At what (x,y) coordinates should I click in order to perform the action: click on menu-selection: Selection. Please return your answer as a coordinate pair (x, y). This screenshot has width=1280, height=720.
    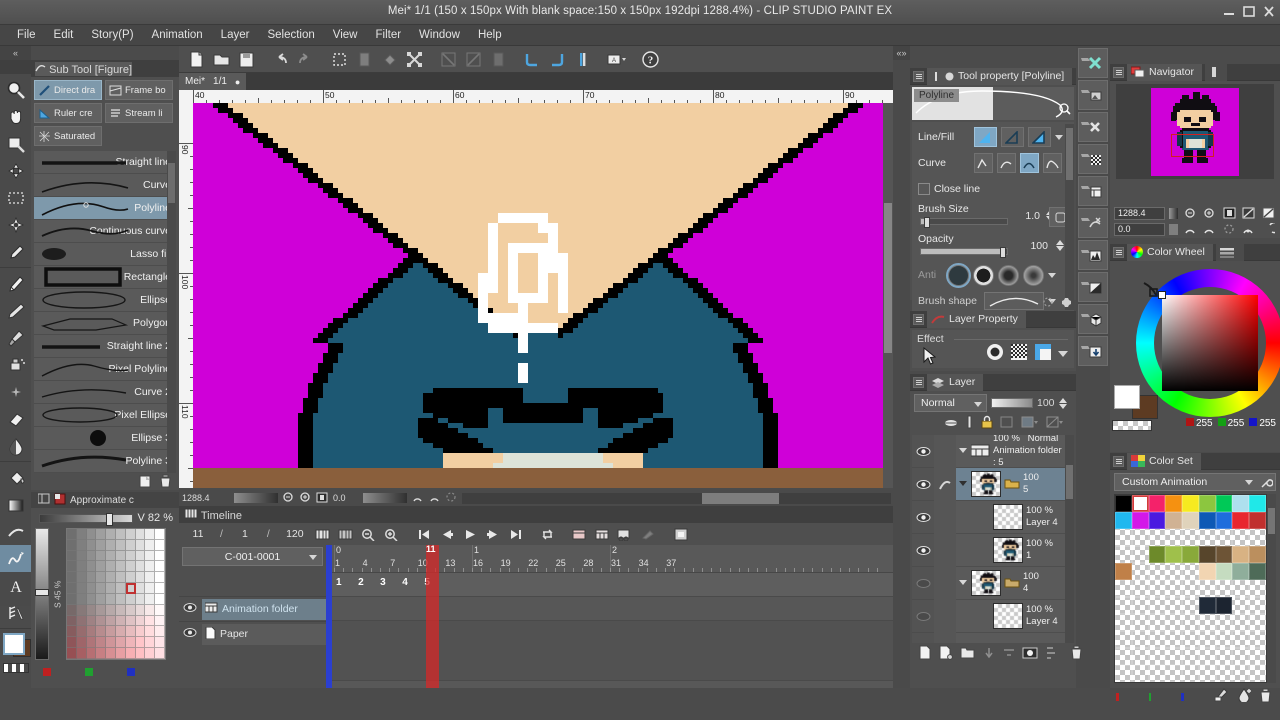
    Looking at the image, I should click on (290, 35).